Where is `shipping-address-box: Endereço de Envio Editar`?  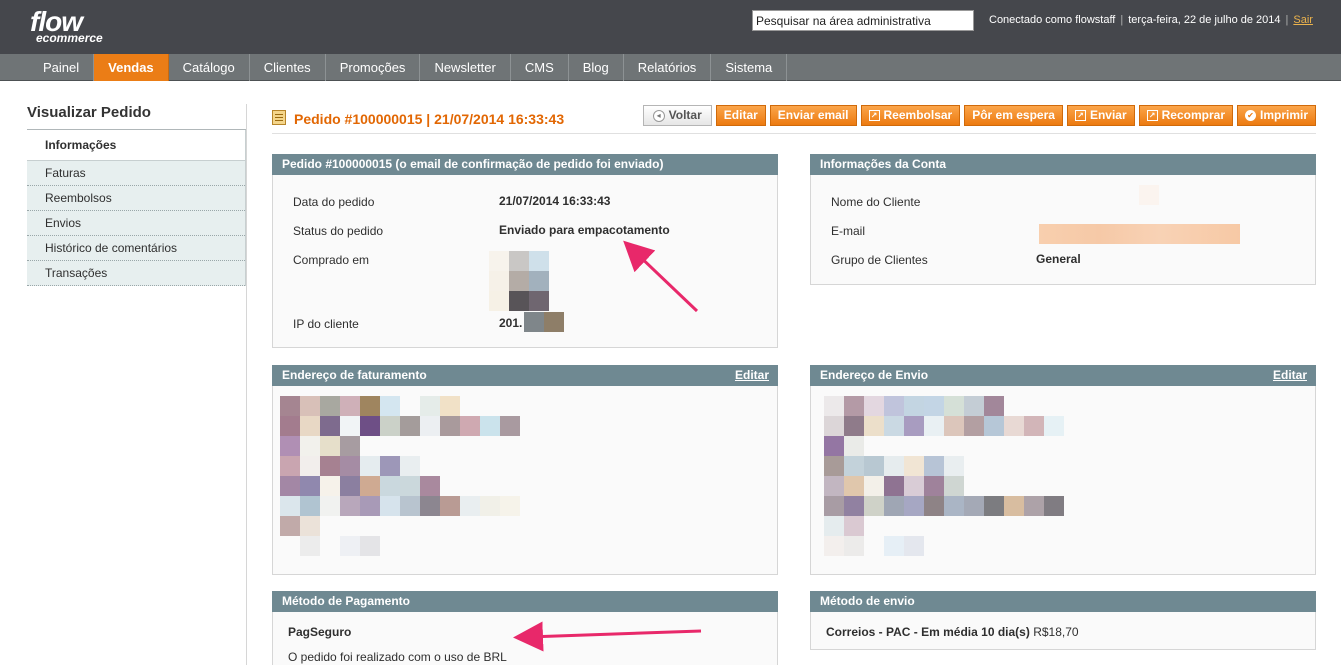
shipping-address-box: Endereço de Envio Editar is located at coordinates (1063, 470).